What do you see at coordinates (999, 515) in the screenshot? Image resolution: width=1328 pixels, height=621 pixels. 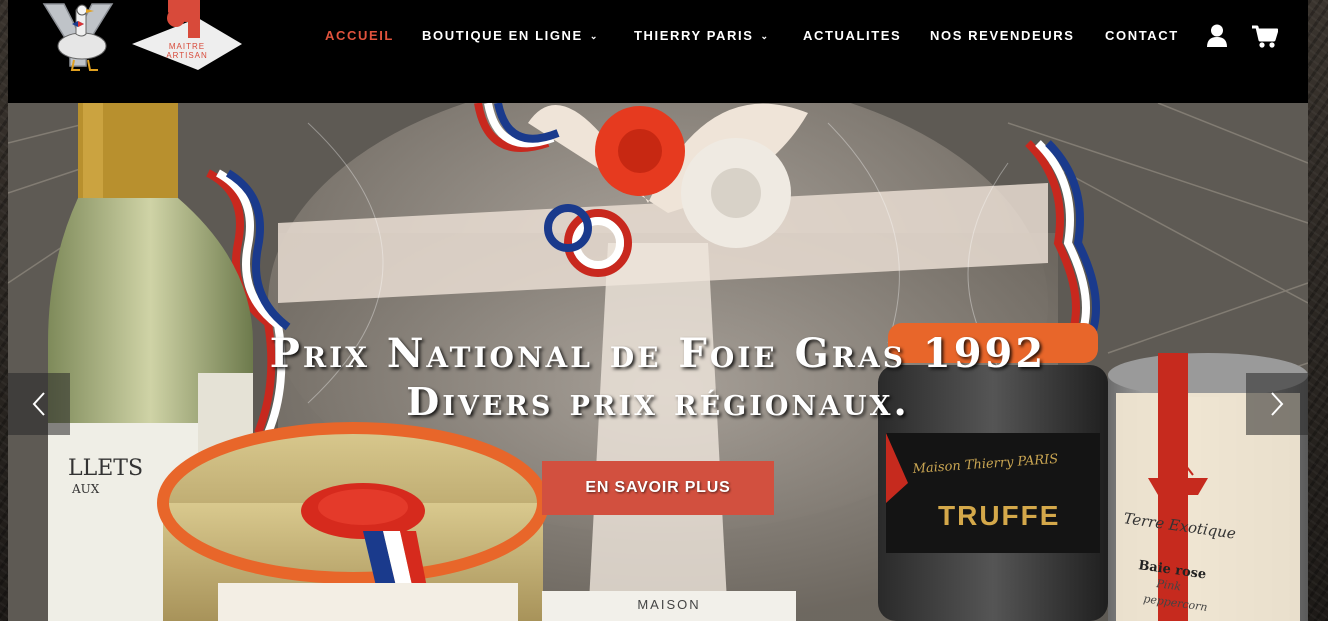 I see `truffle-label-text: TRUFFE` at bounding box center [999, 515].